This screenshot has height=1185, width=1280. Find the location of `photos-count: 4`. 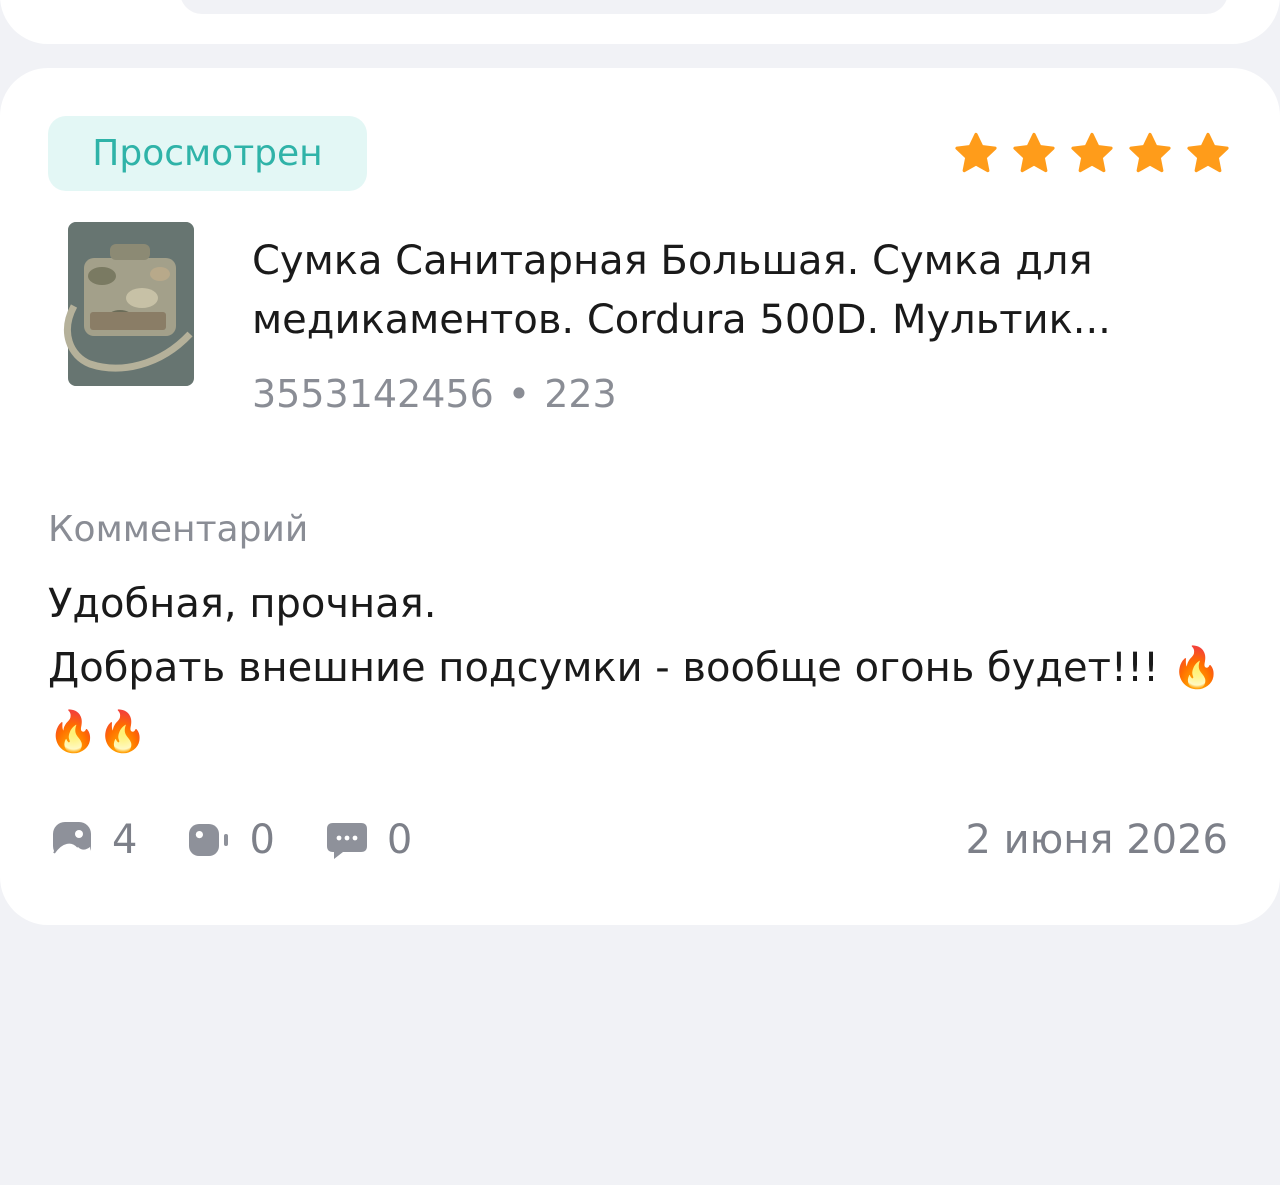

photos-count: 4 is located at coordinates (125, 840).